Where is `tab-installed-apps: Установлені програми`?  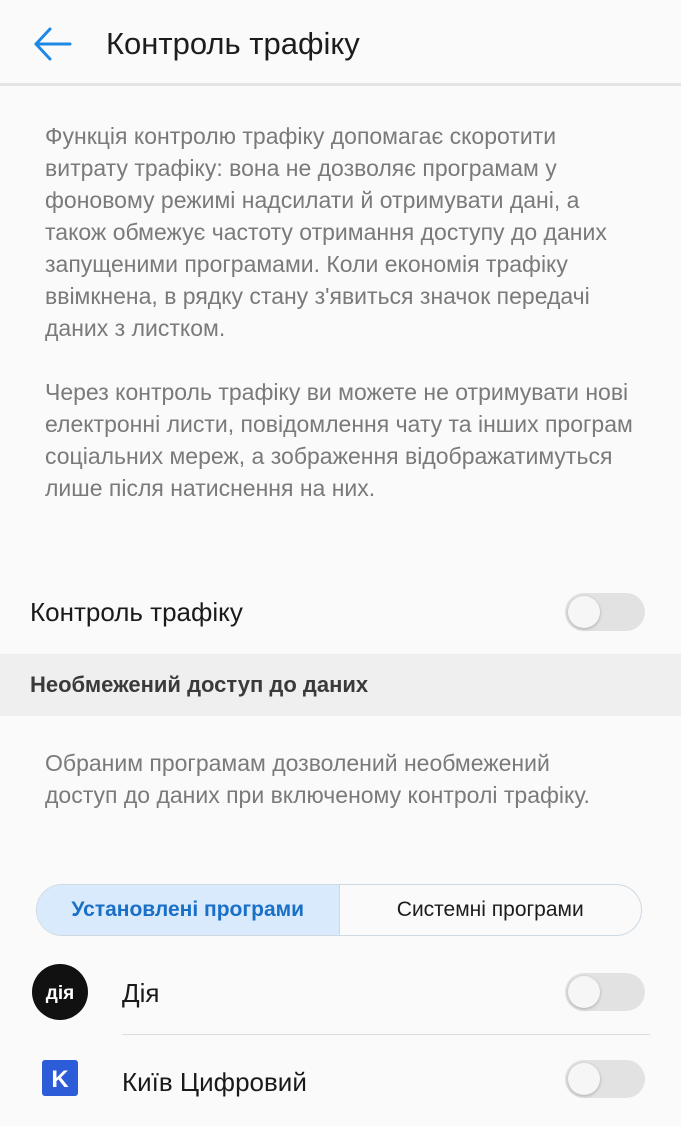 tab-installed-apps: Установлені програми is located at coordinates (188, 910).